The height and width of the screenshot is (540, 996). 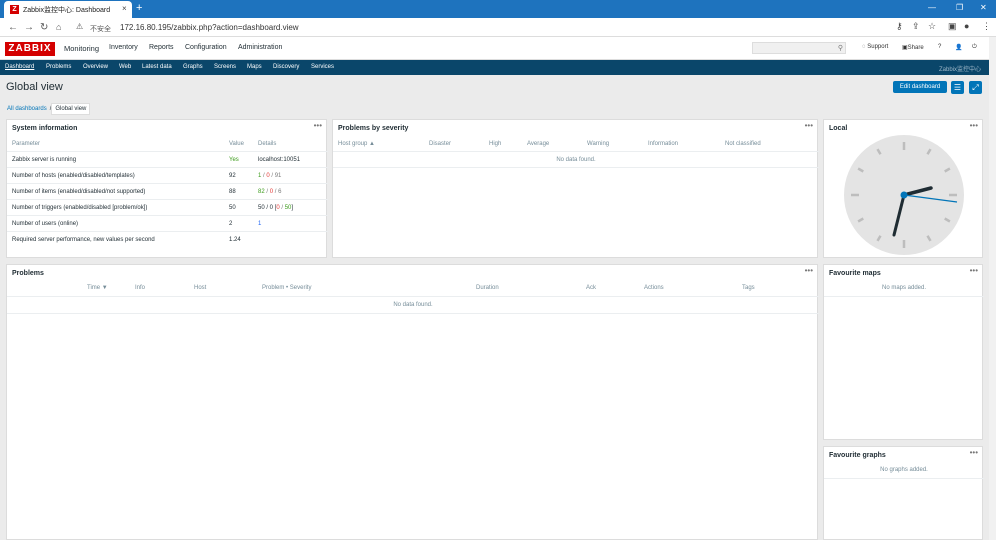 I want to click on key-icon: ⚷, so click(x=899, y=26).